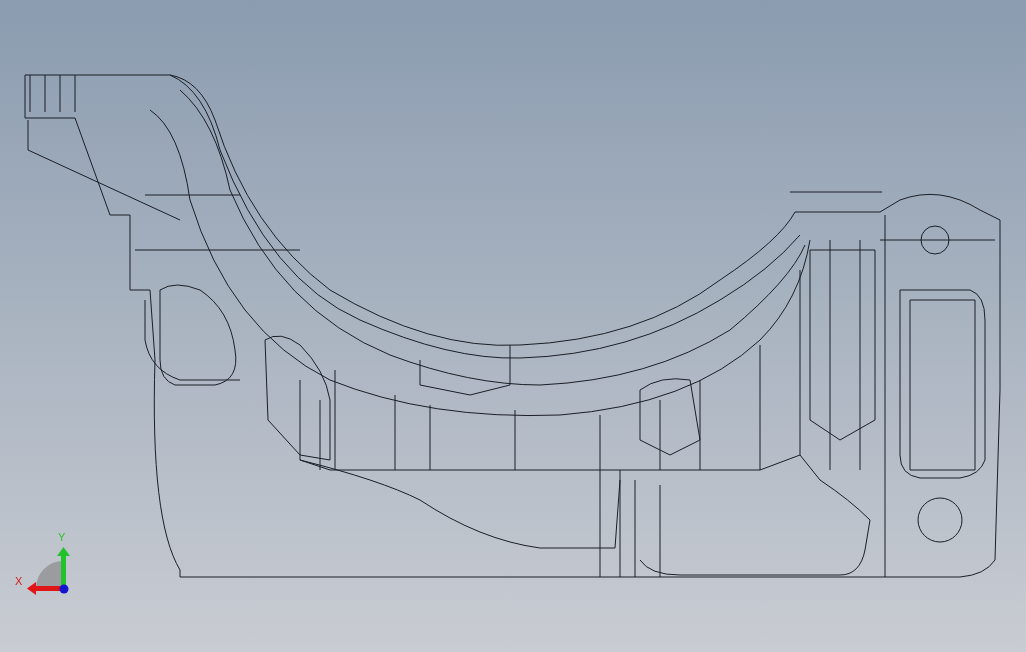  What do you see at coordinates (64, 589) in the screenshot?
I see `z-axis-icon` at bounding box center [64, 589].